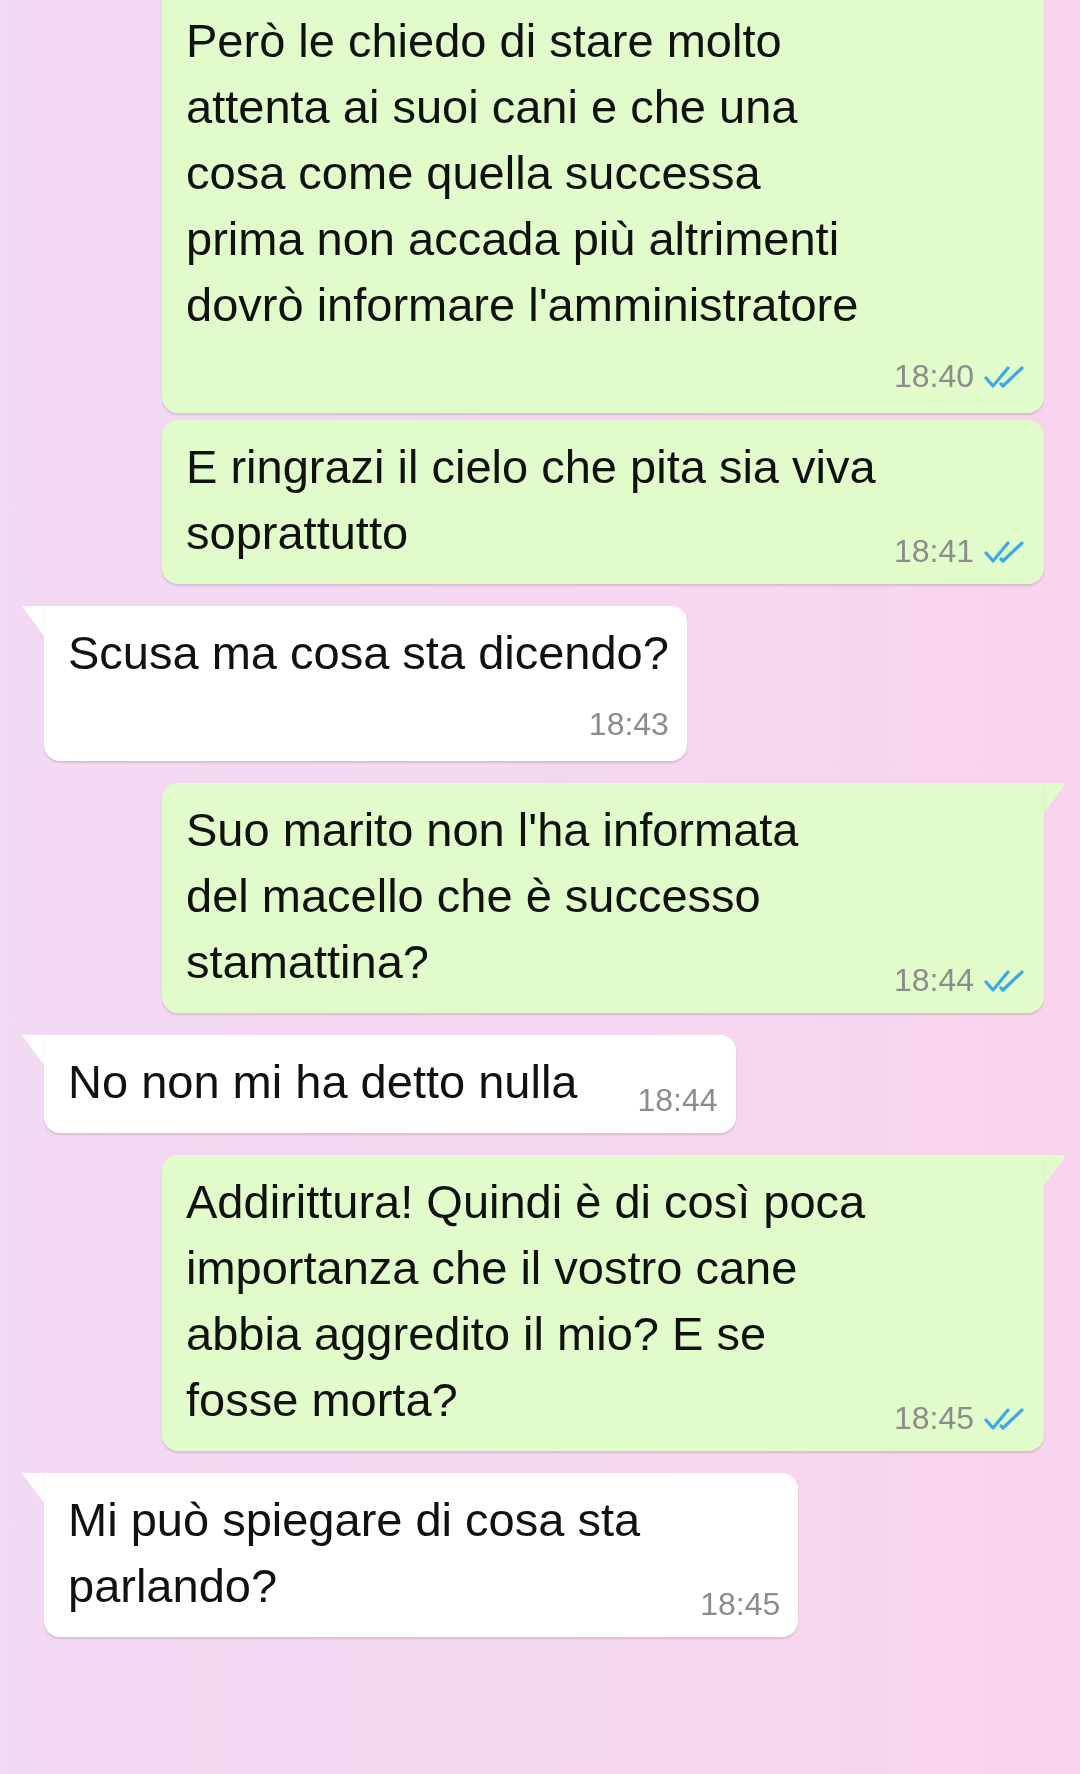 This screenshot has width=1080, height=1774. Describe the element at coordinates (531, 500) in the screenshot. I see `message-text: E ringrazi il cielo che pita sia viva soprattutto` at that location.